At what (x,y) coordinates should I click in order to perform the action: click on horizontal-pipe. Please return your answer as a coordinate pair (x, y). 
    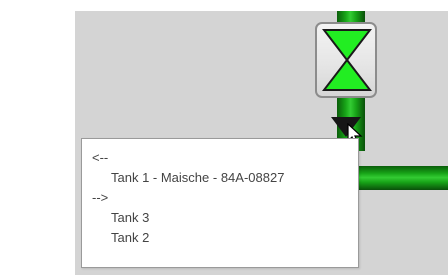
    Looking at the image, I should click on (402, 178).